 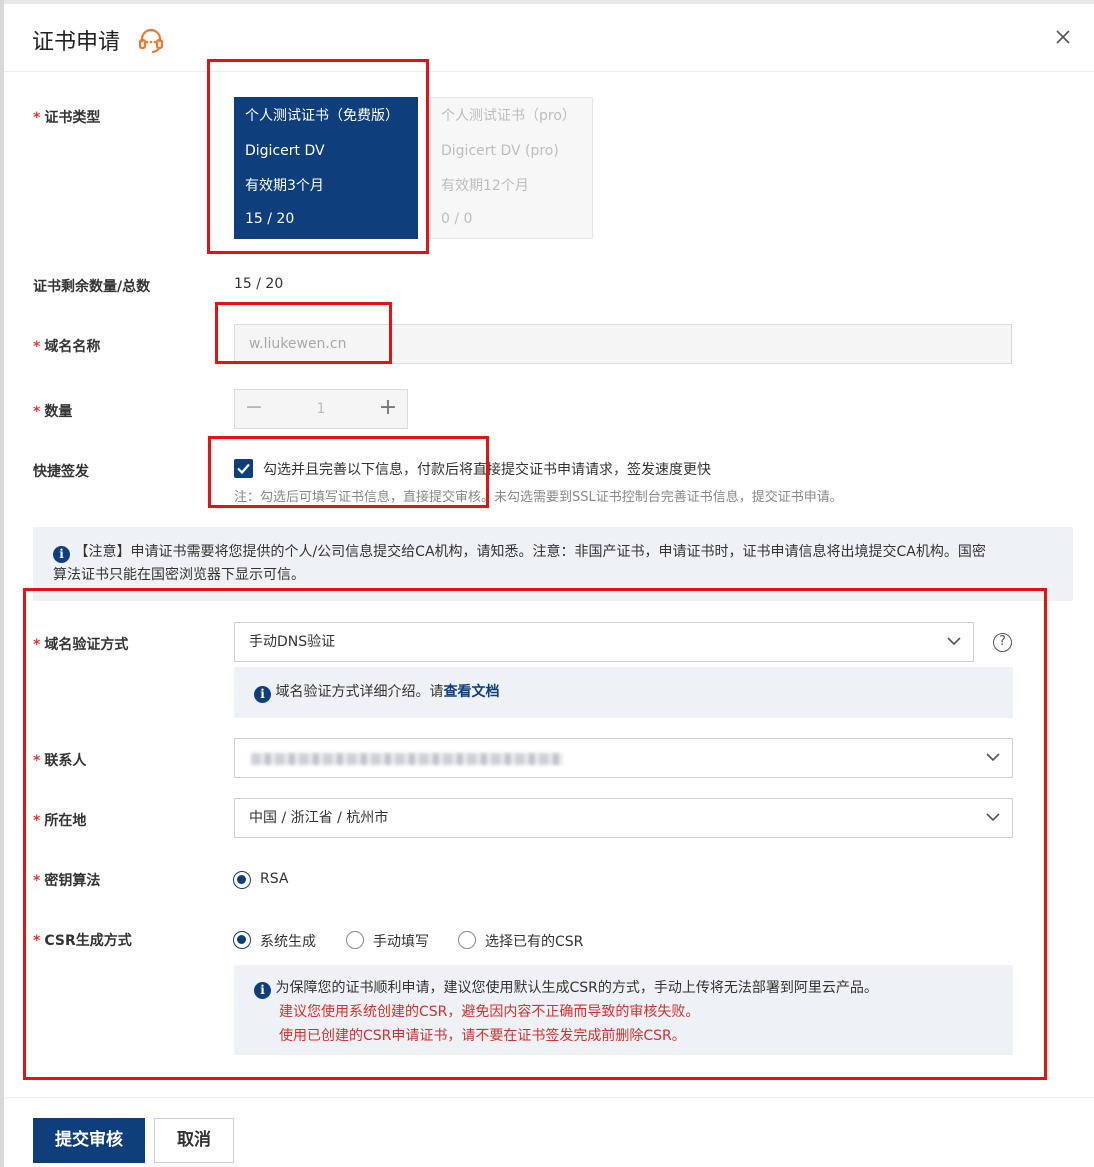 What do you see at coordinates (508, 116) in the screenshot?
I see `card-name: 个人测试证书（pro）` at bounding box center [508, 116].